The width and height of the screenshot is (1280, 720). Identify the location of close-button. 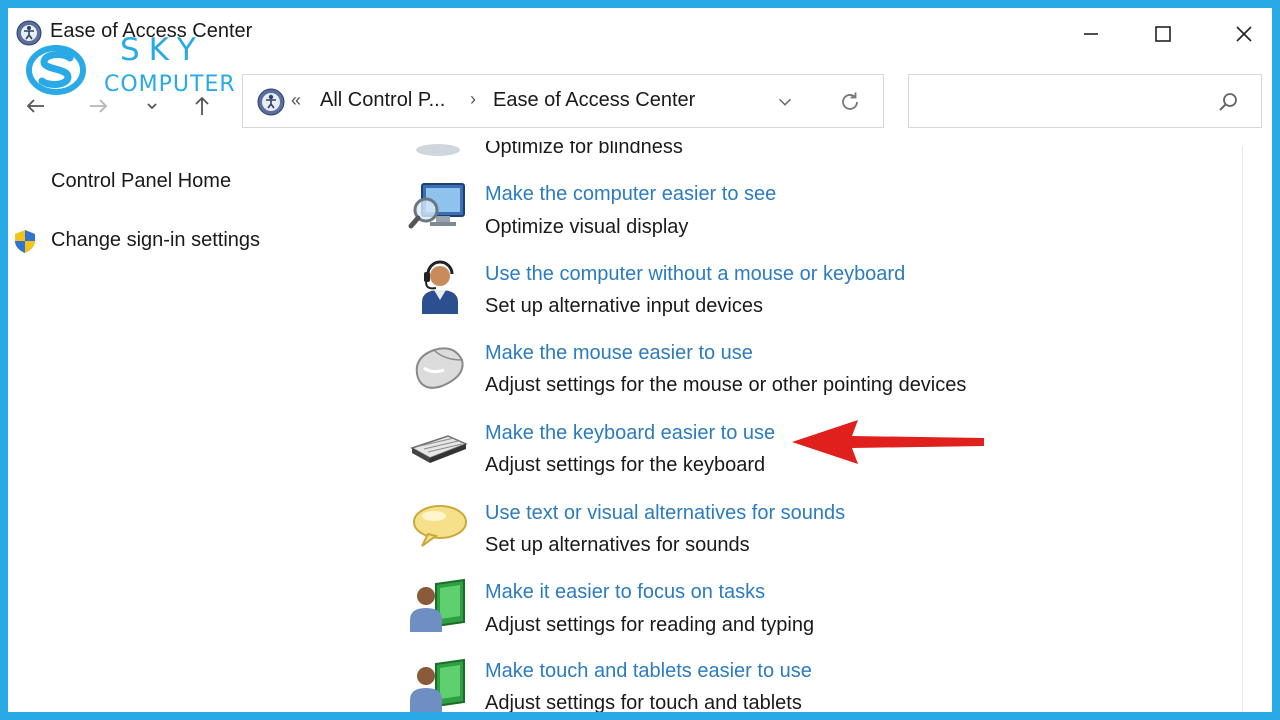
(1244, 34).